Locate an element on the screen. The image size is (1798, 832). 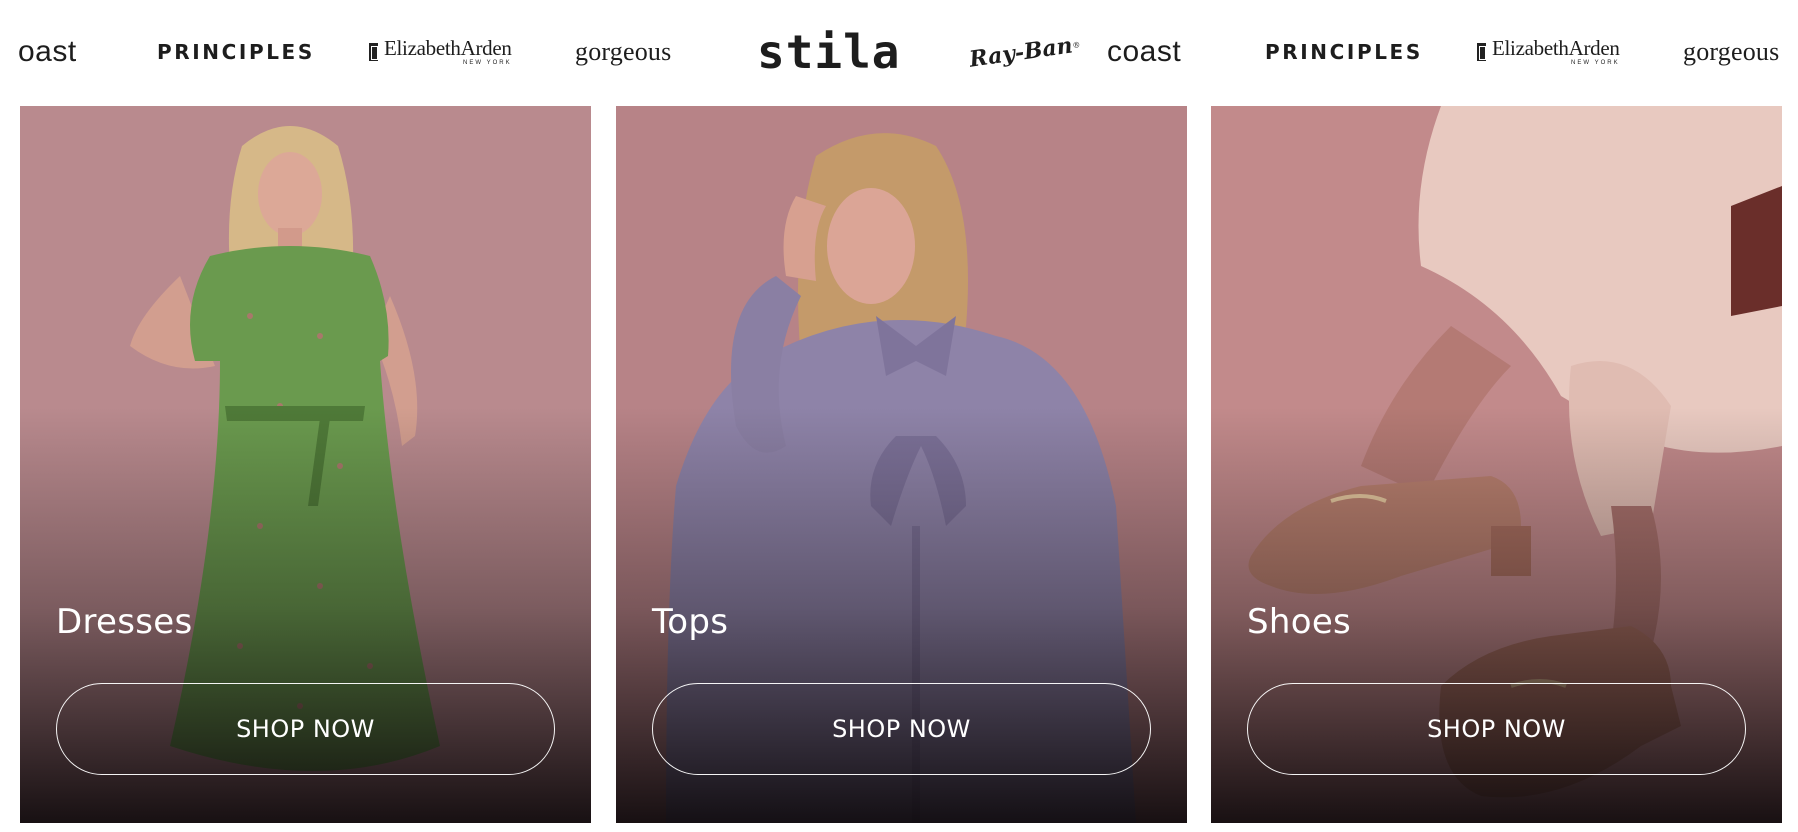
brand-logo-text: stila is located at coordinates (829, 52).